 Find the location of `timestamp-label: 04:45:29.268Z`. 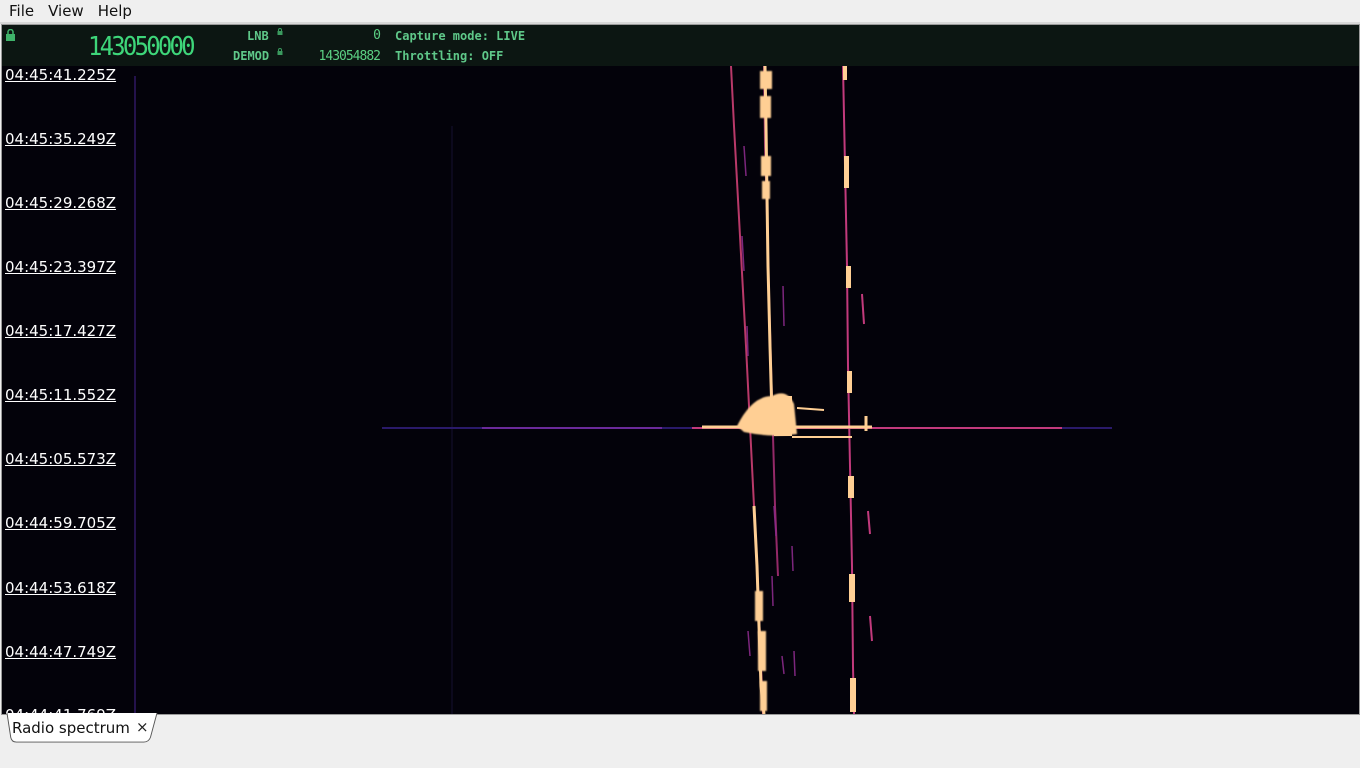

timestamp-label: 04:45:29.268Z is located at coordinates (61, 203).